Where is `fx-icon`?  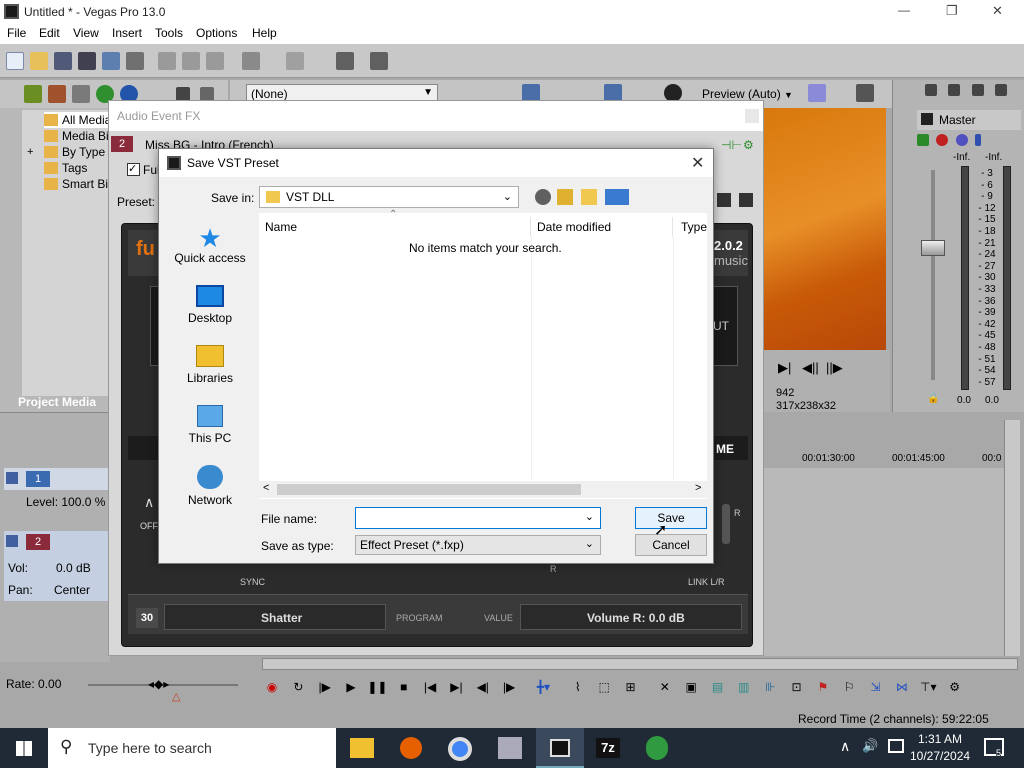 fx-icon is located at coordinates (923, 140).